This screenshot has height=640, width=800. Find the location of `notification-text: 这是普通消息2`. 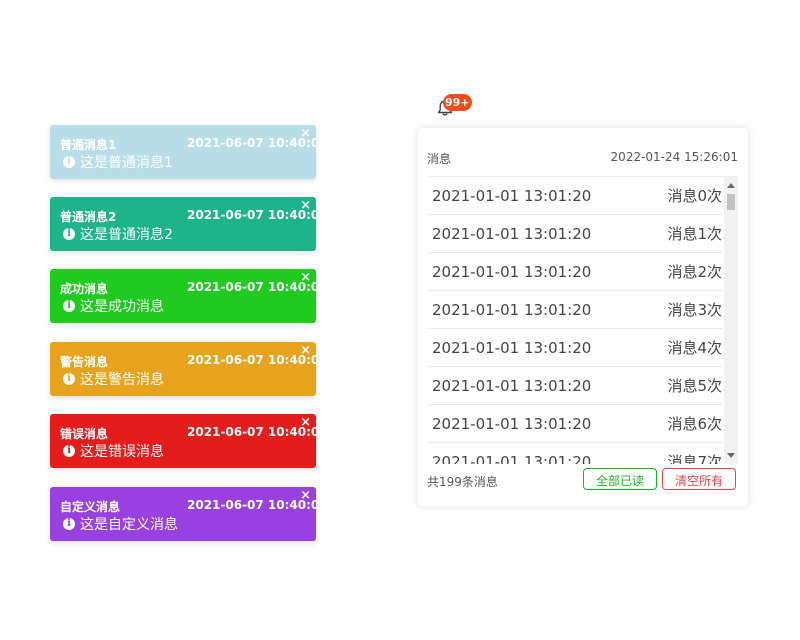

notification-text: 这是普通消息2 is located at coordinates (126, 235).